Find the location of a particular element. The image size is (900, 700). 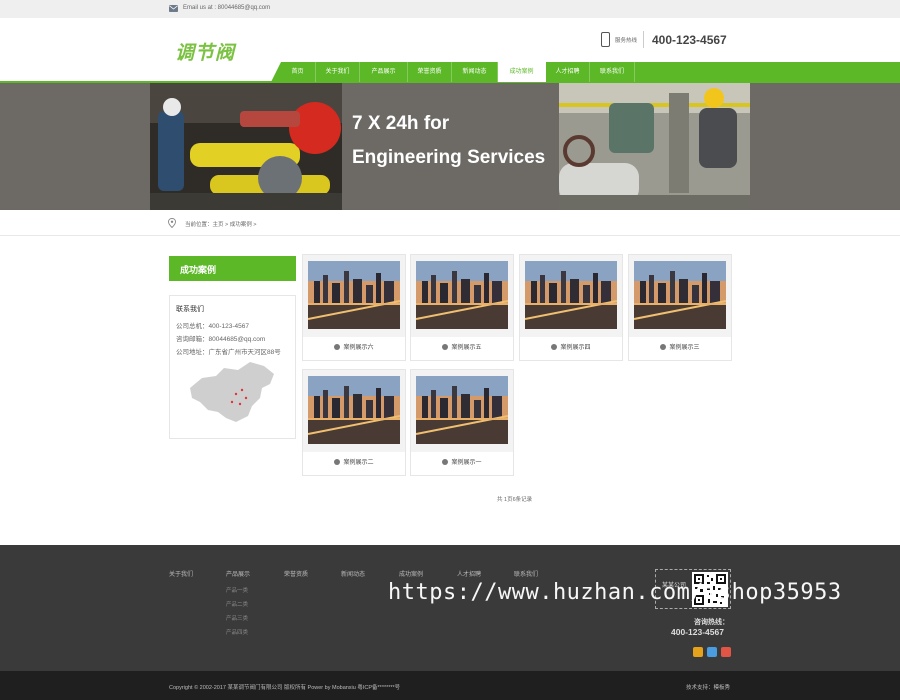

footer-link-news: 新闻动态 is located at coordinates (353, 573).